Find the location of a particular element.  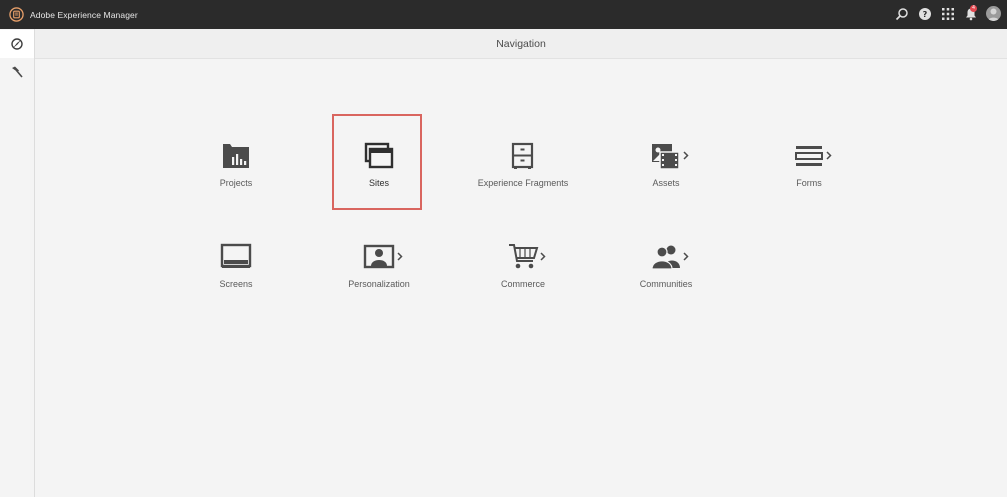

tile-personalization: Personalization is located at coordinates (379, 281).